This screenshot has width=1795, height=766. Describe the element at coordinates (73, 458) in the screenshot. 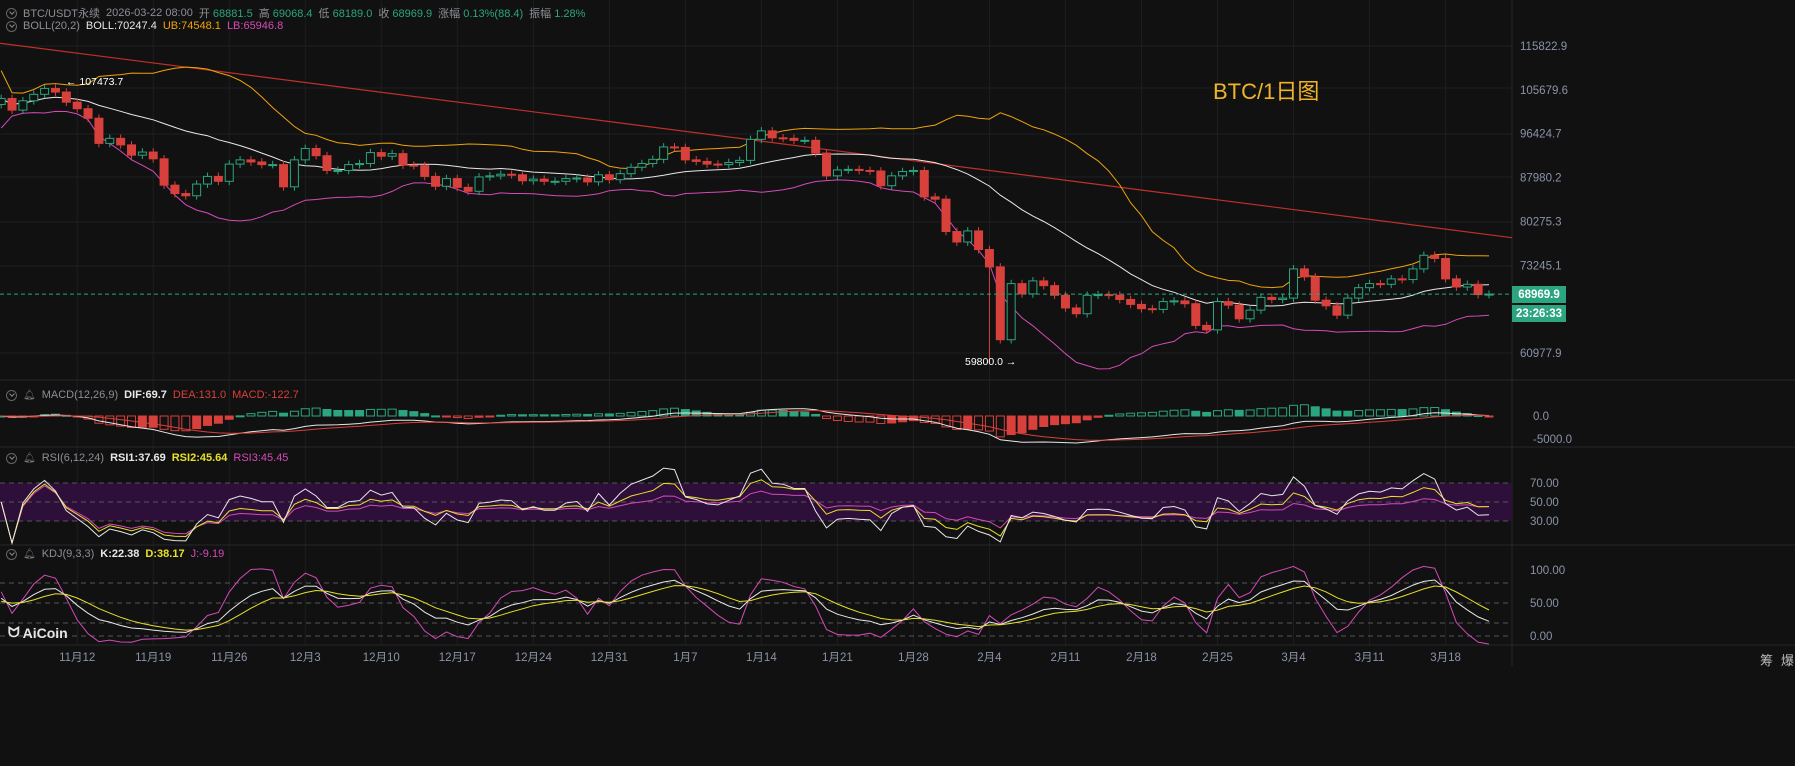

I see `rsi-name: RSI(6,12,24)` at that location.